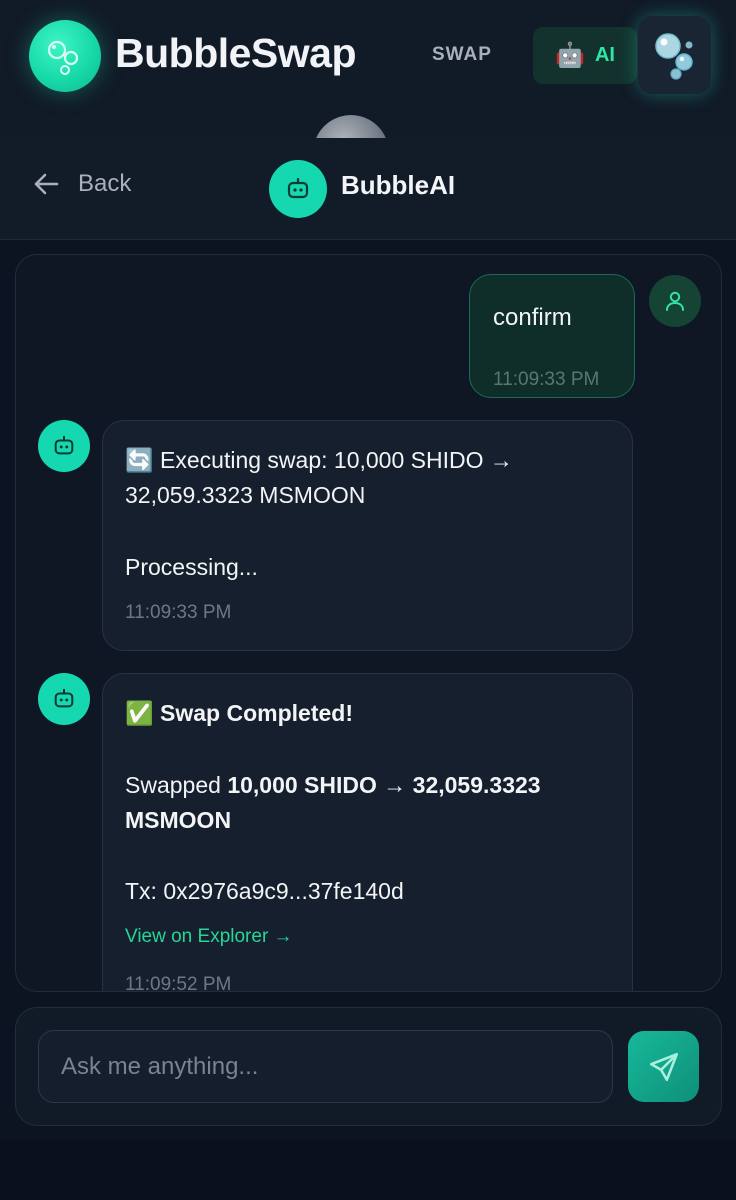  Describe the element at coordinates (333, 785) in the screenshot. I see `message-line: Swapped 10,000 SHIDO → 32,059.3323` at that location.